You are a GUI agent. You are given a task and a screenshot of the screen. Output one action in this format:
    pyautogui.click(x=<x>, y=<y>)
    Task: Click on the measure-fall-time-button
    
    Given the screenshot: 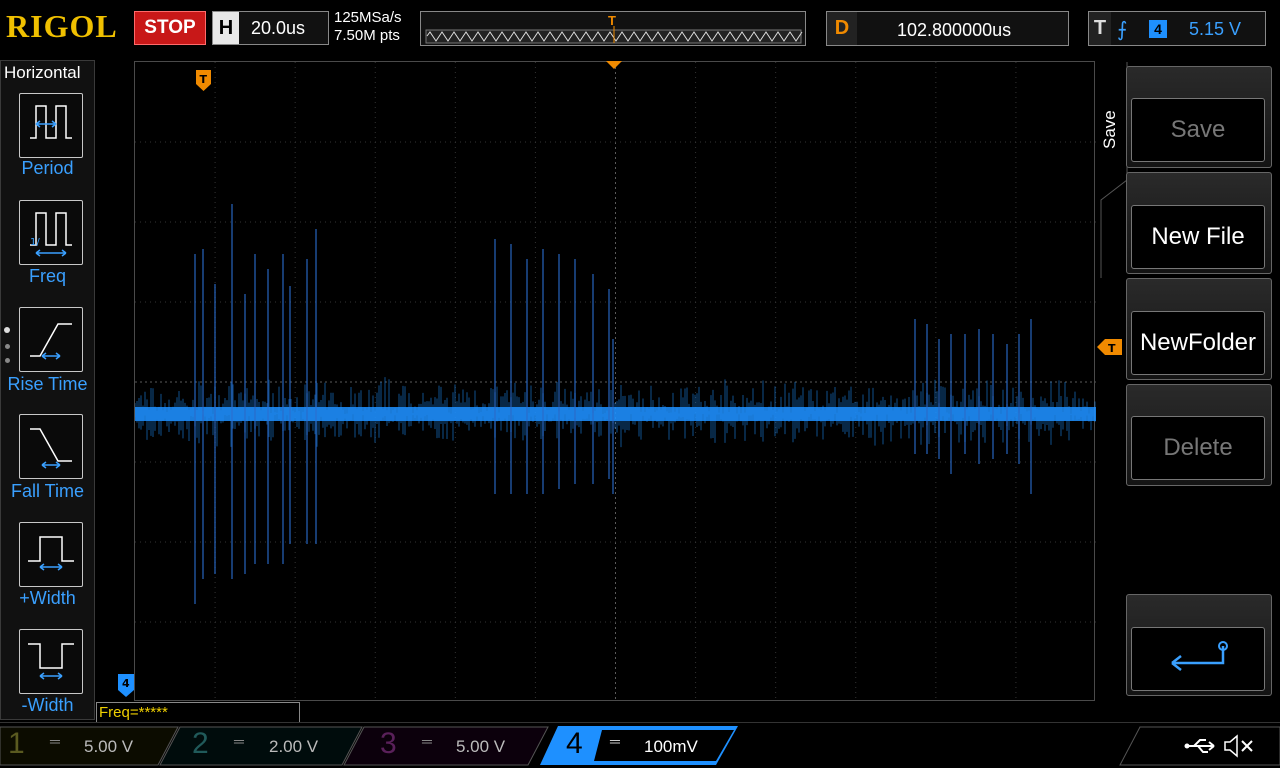 What is the action you would take?
    pyautogui.click(x=51, y=446)
    